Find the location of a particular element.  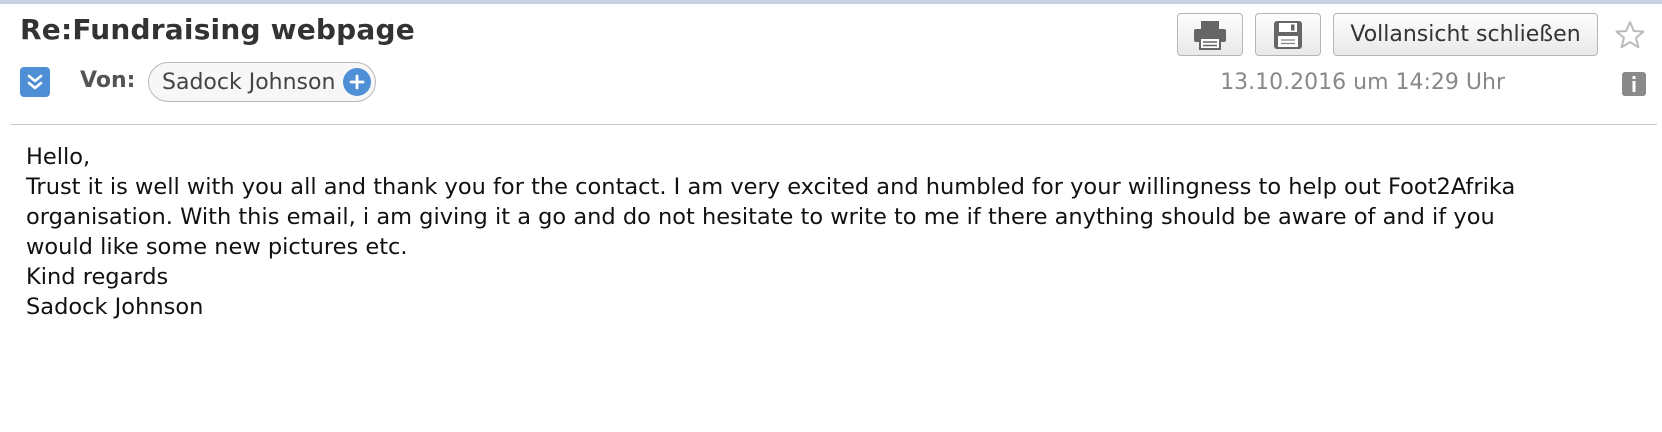

close-fullview-button: Vollansicht schließen is located at coordinates (1465, 34).